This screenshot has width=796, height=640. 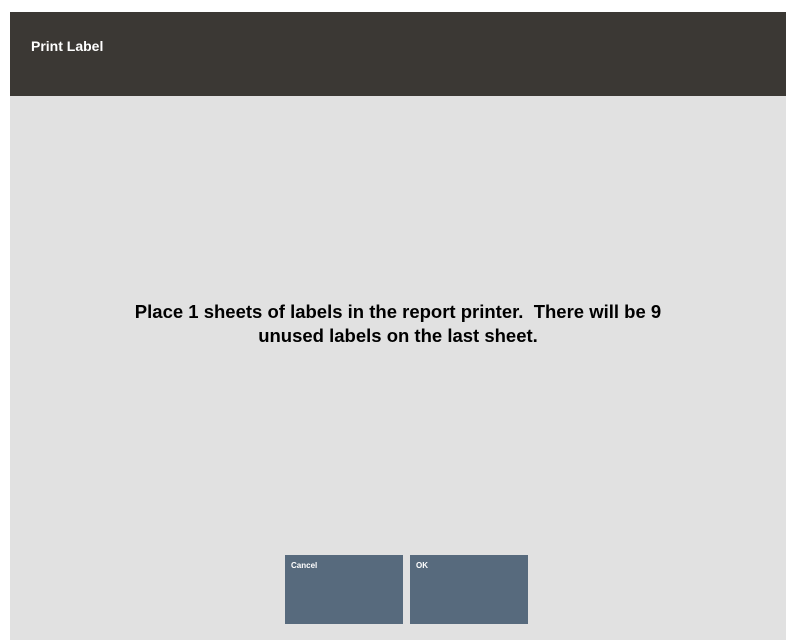 What do you see at coordinates (304, 565) in the screenshot?
I see `cancel-button-label: Cancel` at bounding box center [304, 565].